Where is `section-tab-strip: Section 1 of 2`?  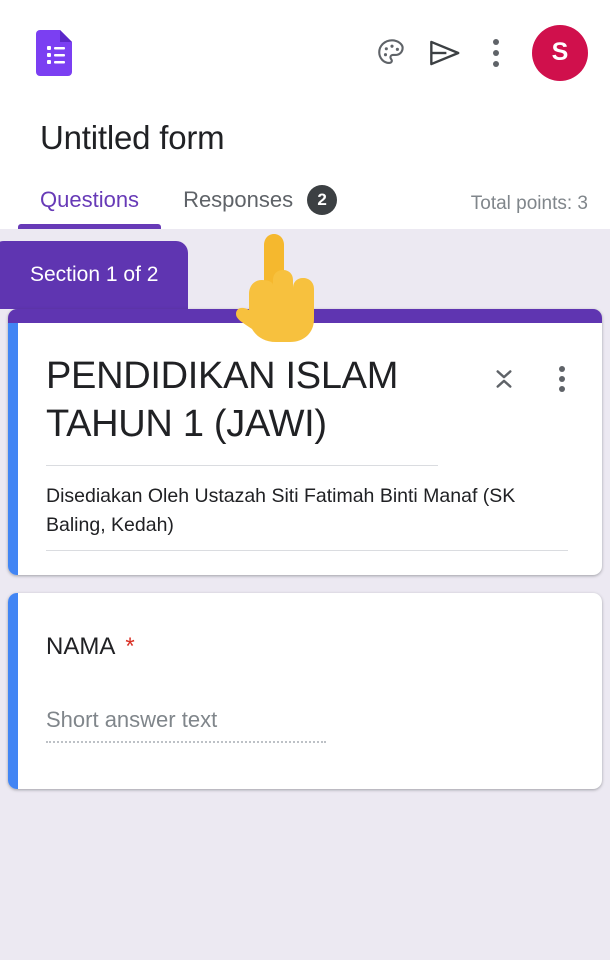 section-tab-strip: Section 1 of 2 is located at coordinates (305, 269).